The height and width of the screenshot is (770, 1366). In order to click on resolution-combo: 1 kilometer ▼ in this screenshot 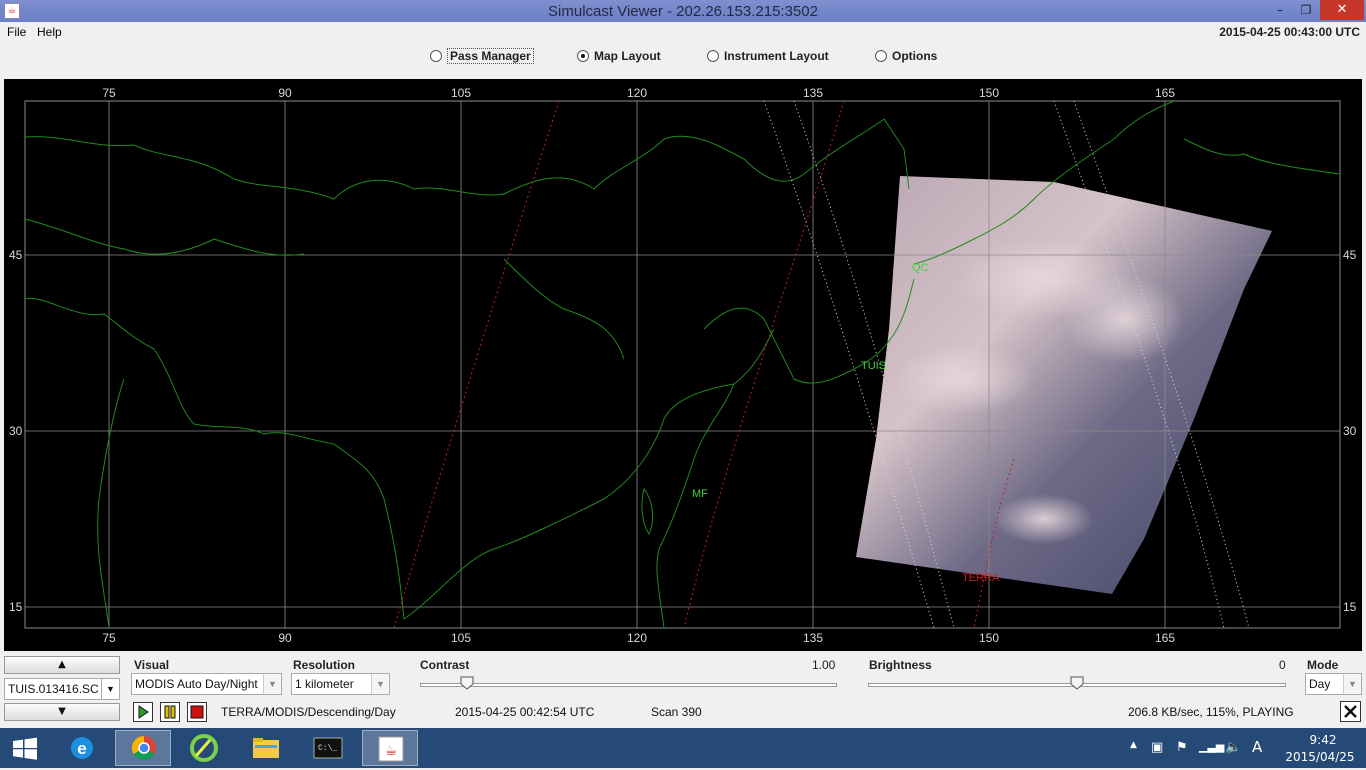, I will do `click(340, 684)`.